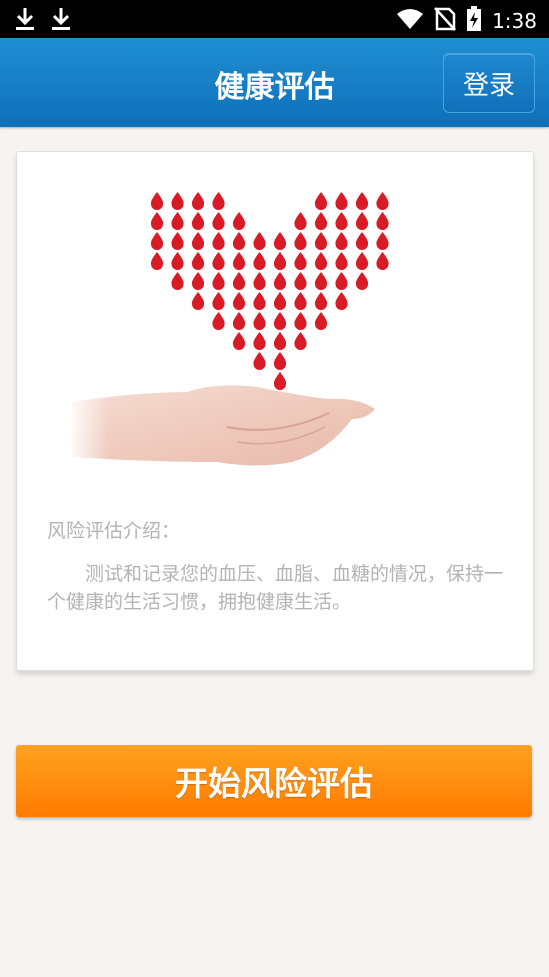 This screenshot has width=549, height=977. Describe the element at coordinates (514, 21) in the screenshot. I see `status-time: 1:38` at that location.